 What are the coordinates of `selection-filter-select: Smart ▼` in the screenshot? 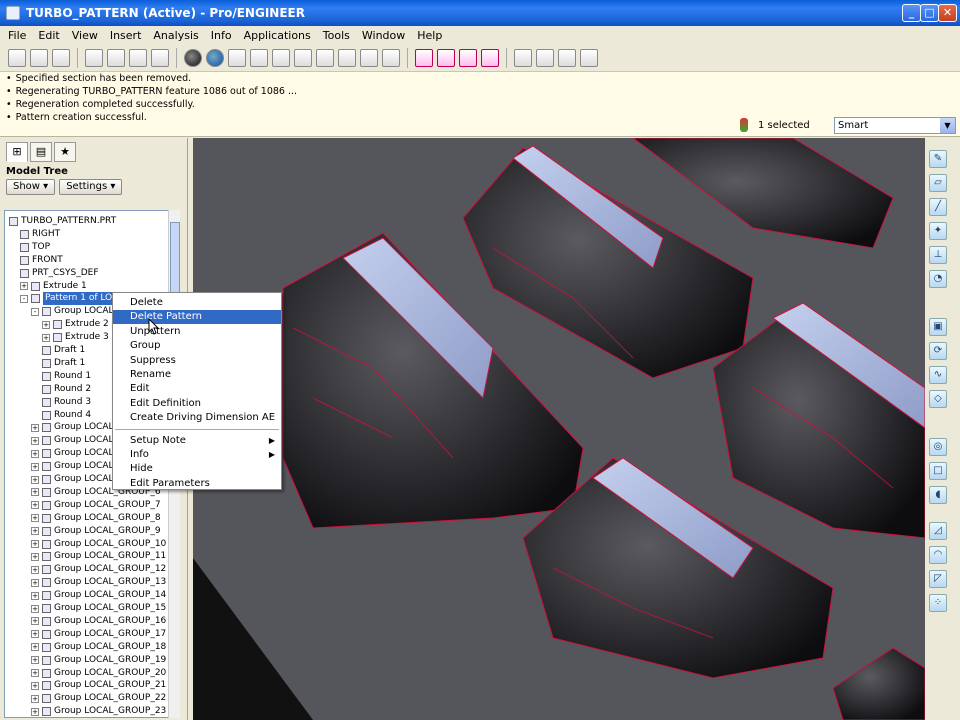 It's located at (895, 125).